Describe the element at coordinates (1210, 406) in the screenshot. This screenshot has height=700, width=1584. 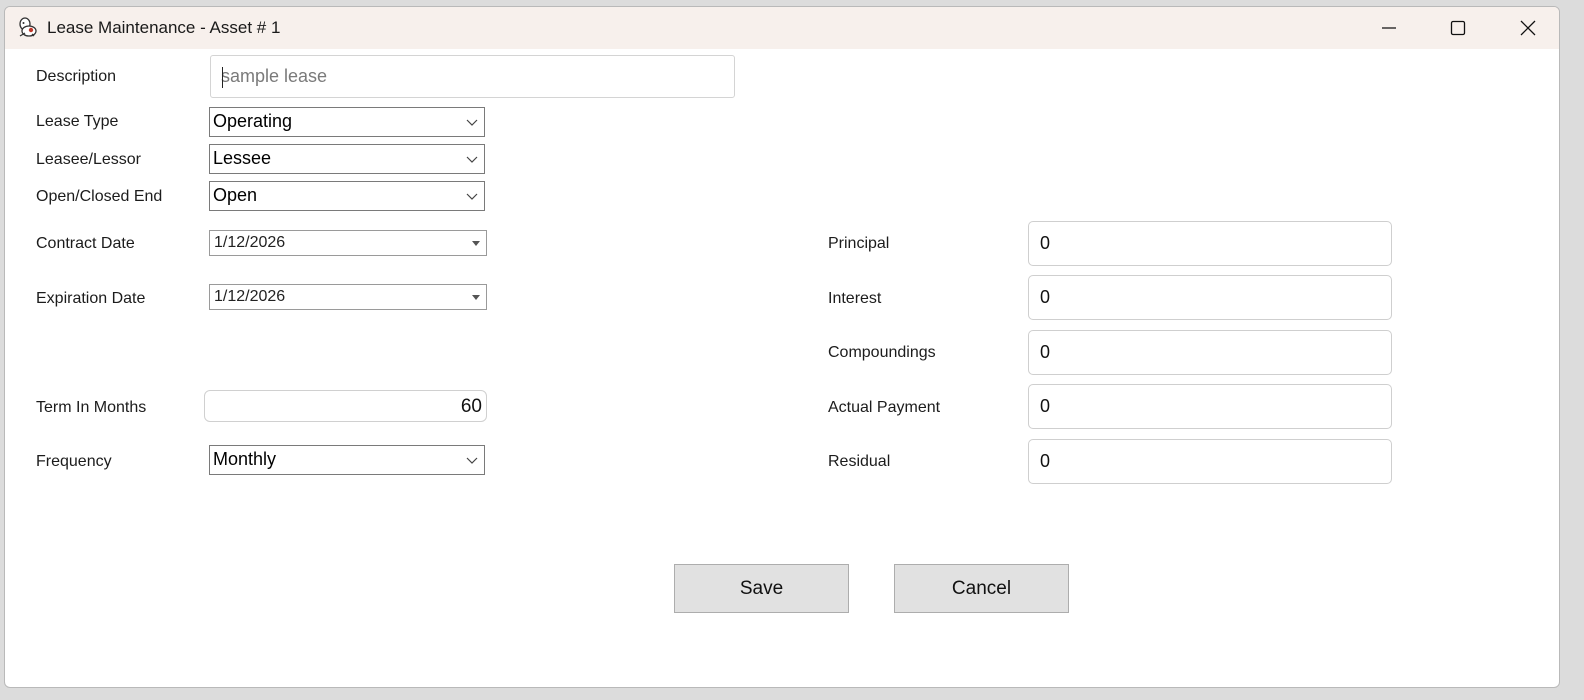
I see `actual-payment-field: 0` at that location.